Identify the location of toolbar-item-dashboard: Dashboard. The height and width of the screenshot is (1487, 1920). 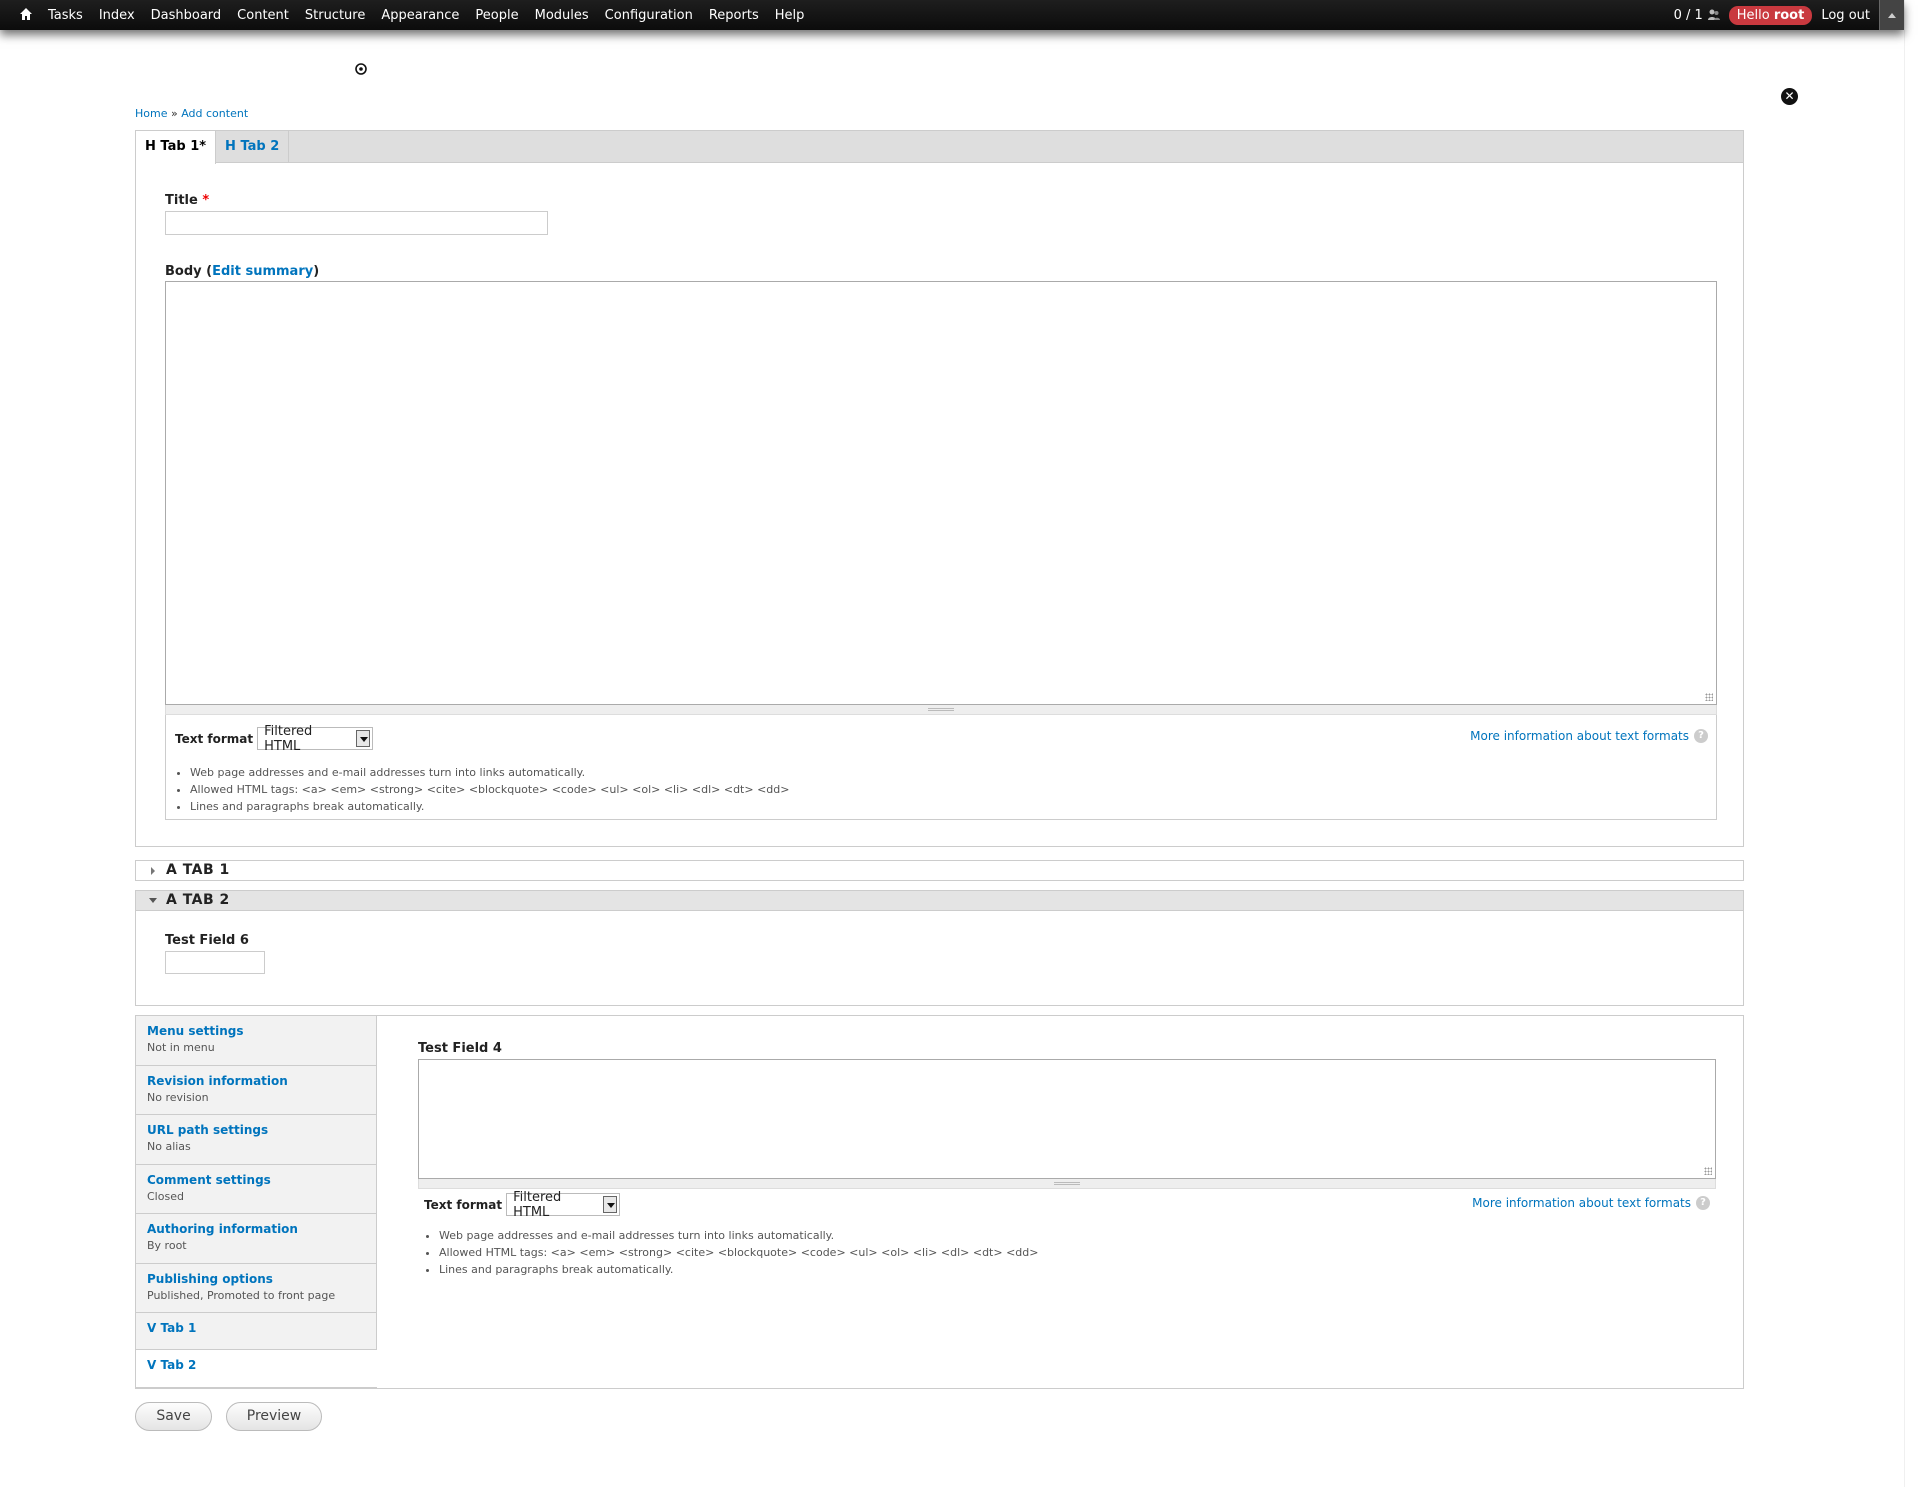
(186, 15).